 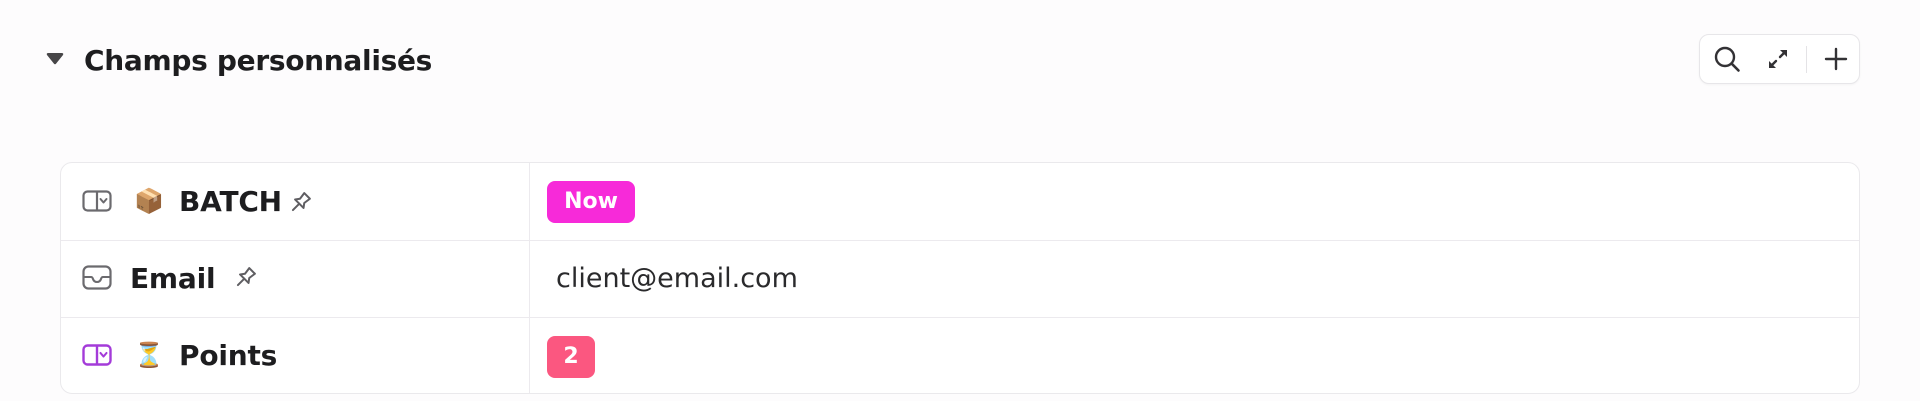 I want to click on search-button, so click(x=1727, y=59).